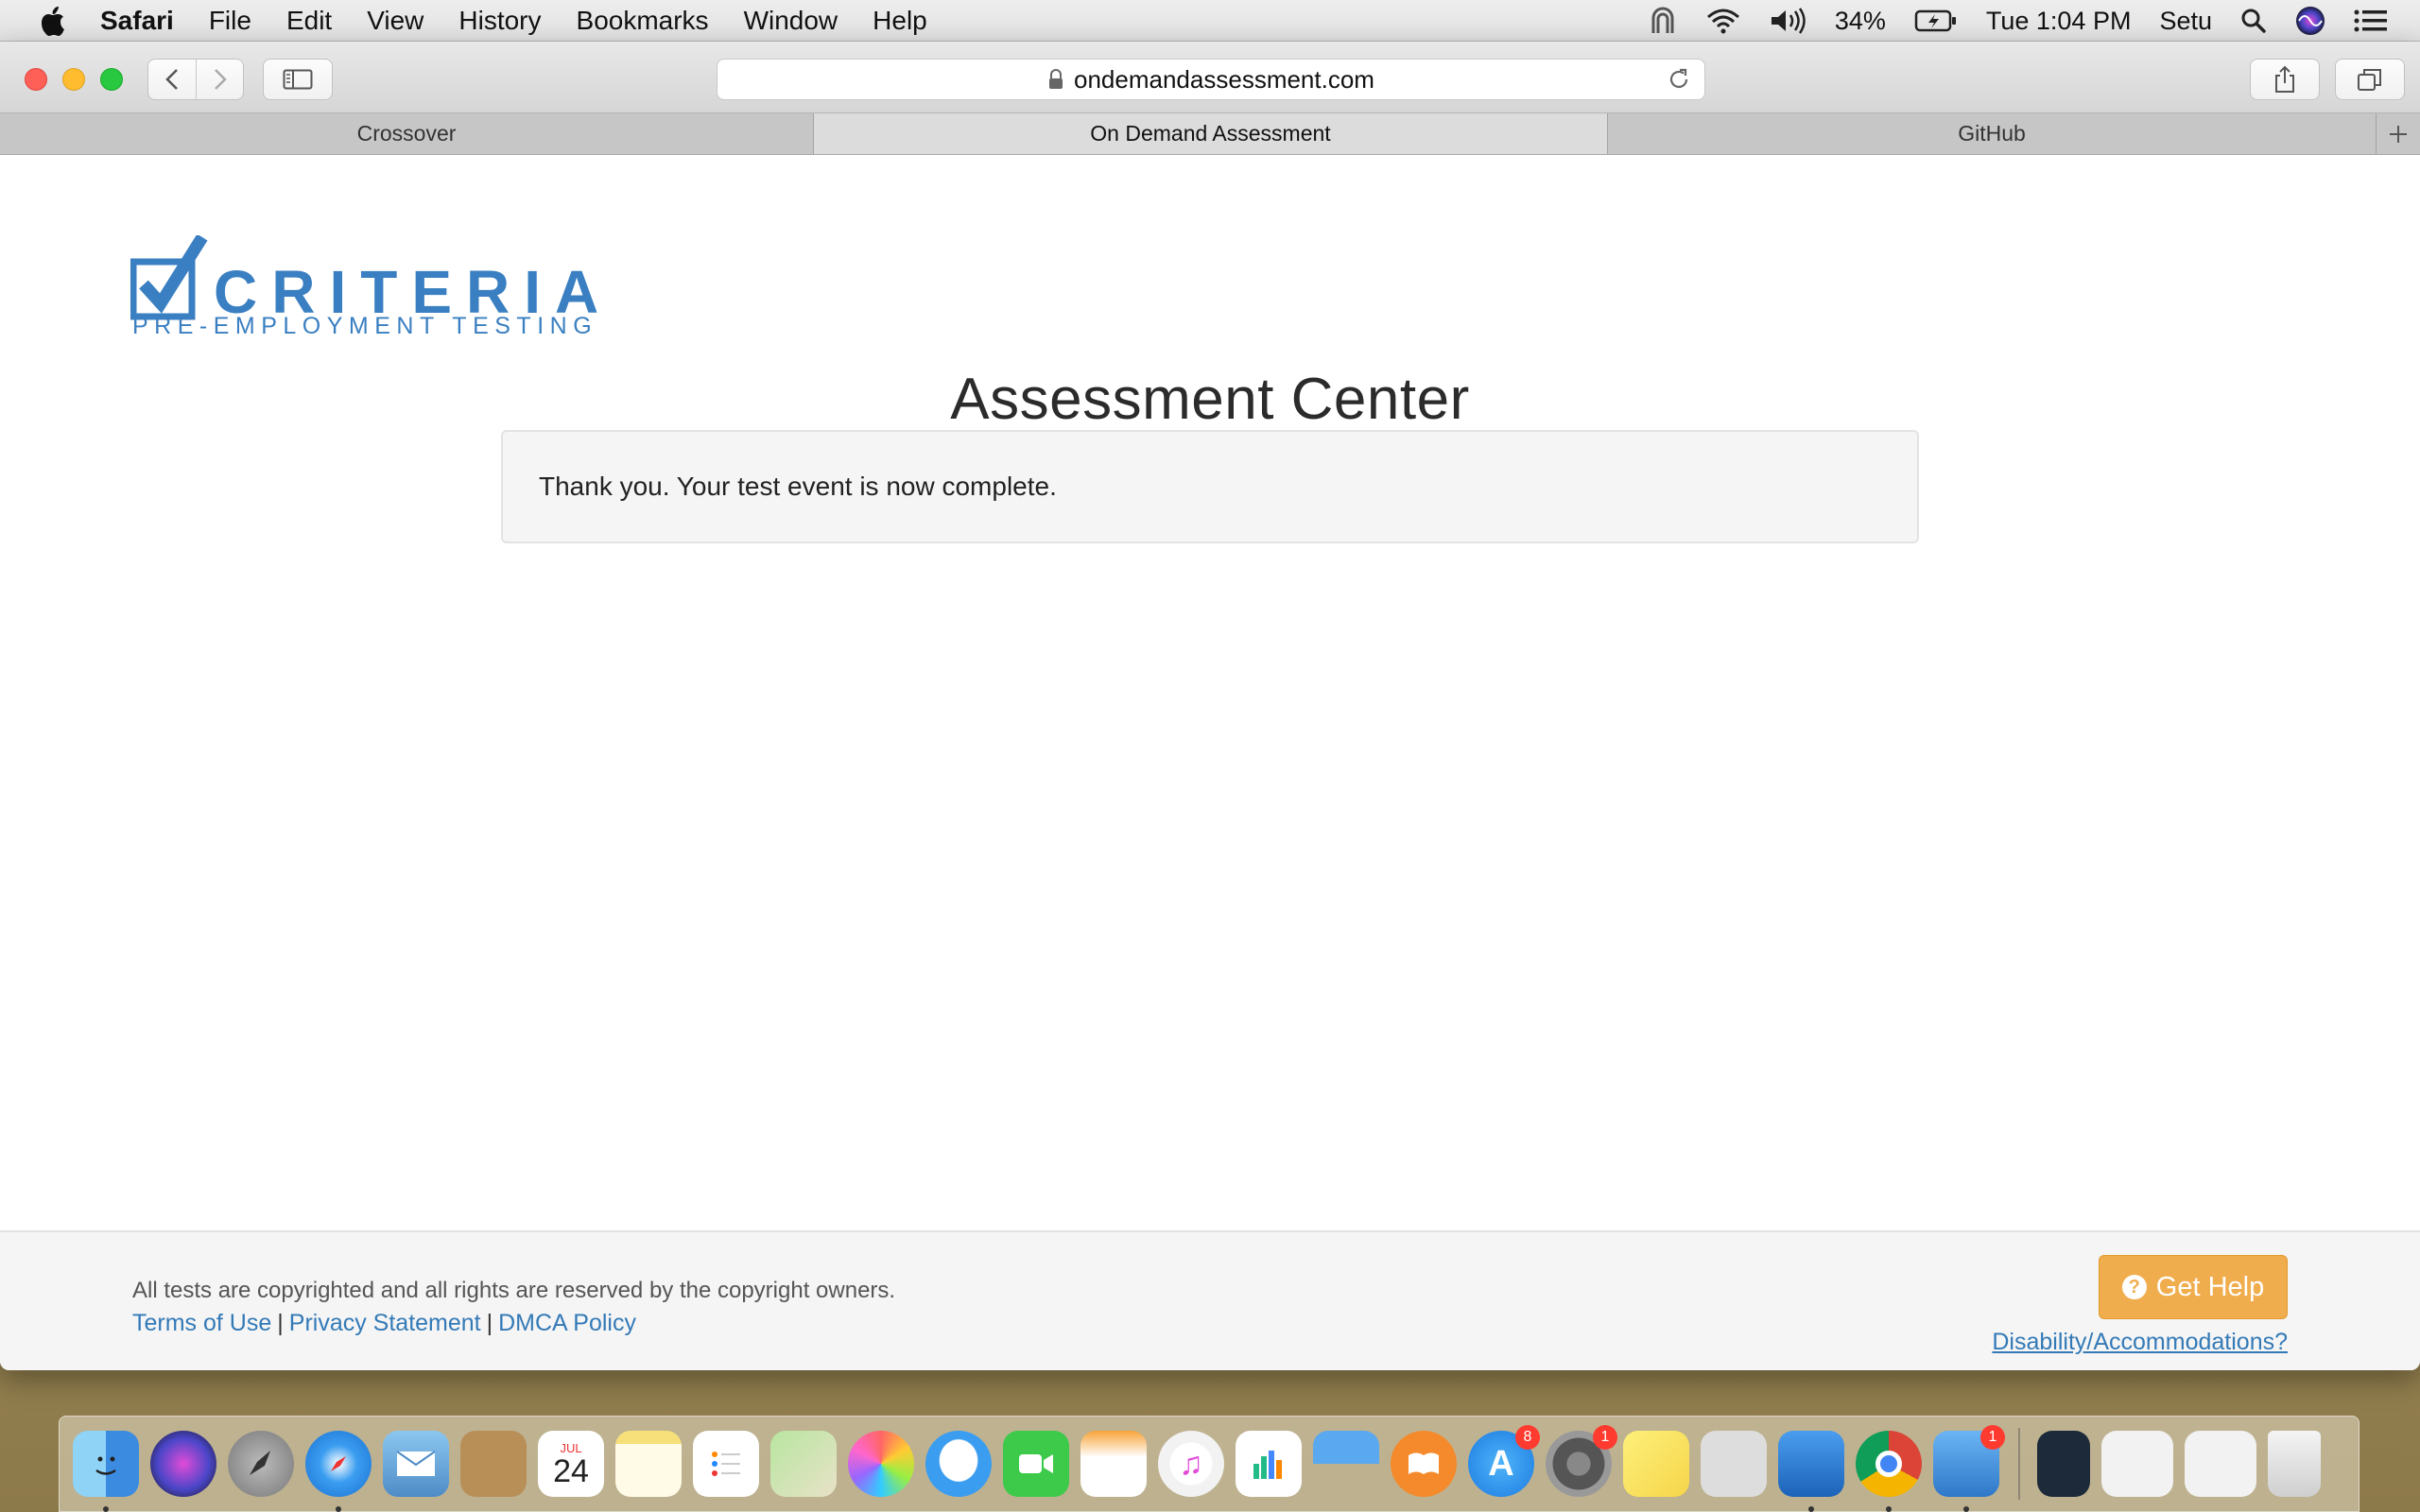  I want to click on messages-icon, so click(959, 1464).